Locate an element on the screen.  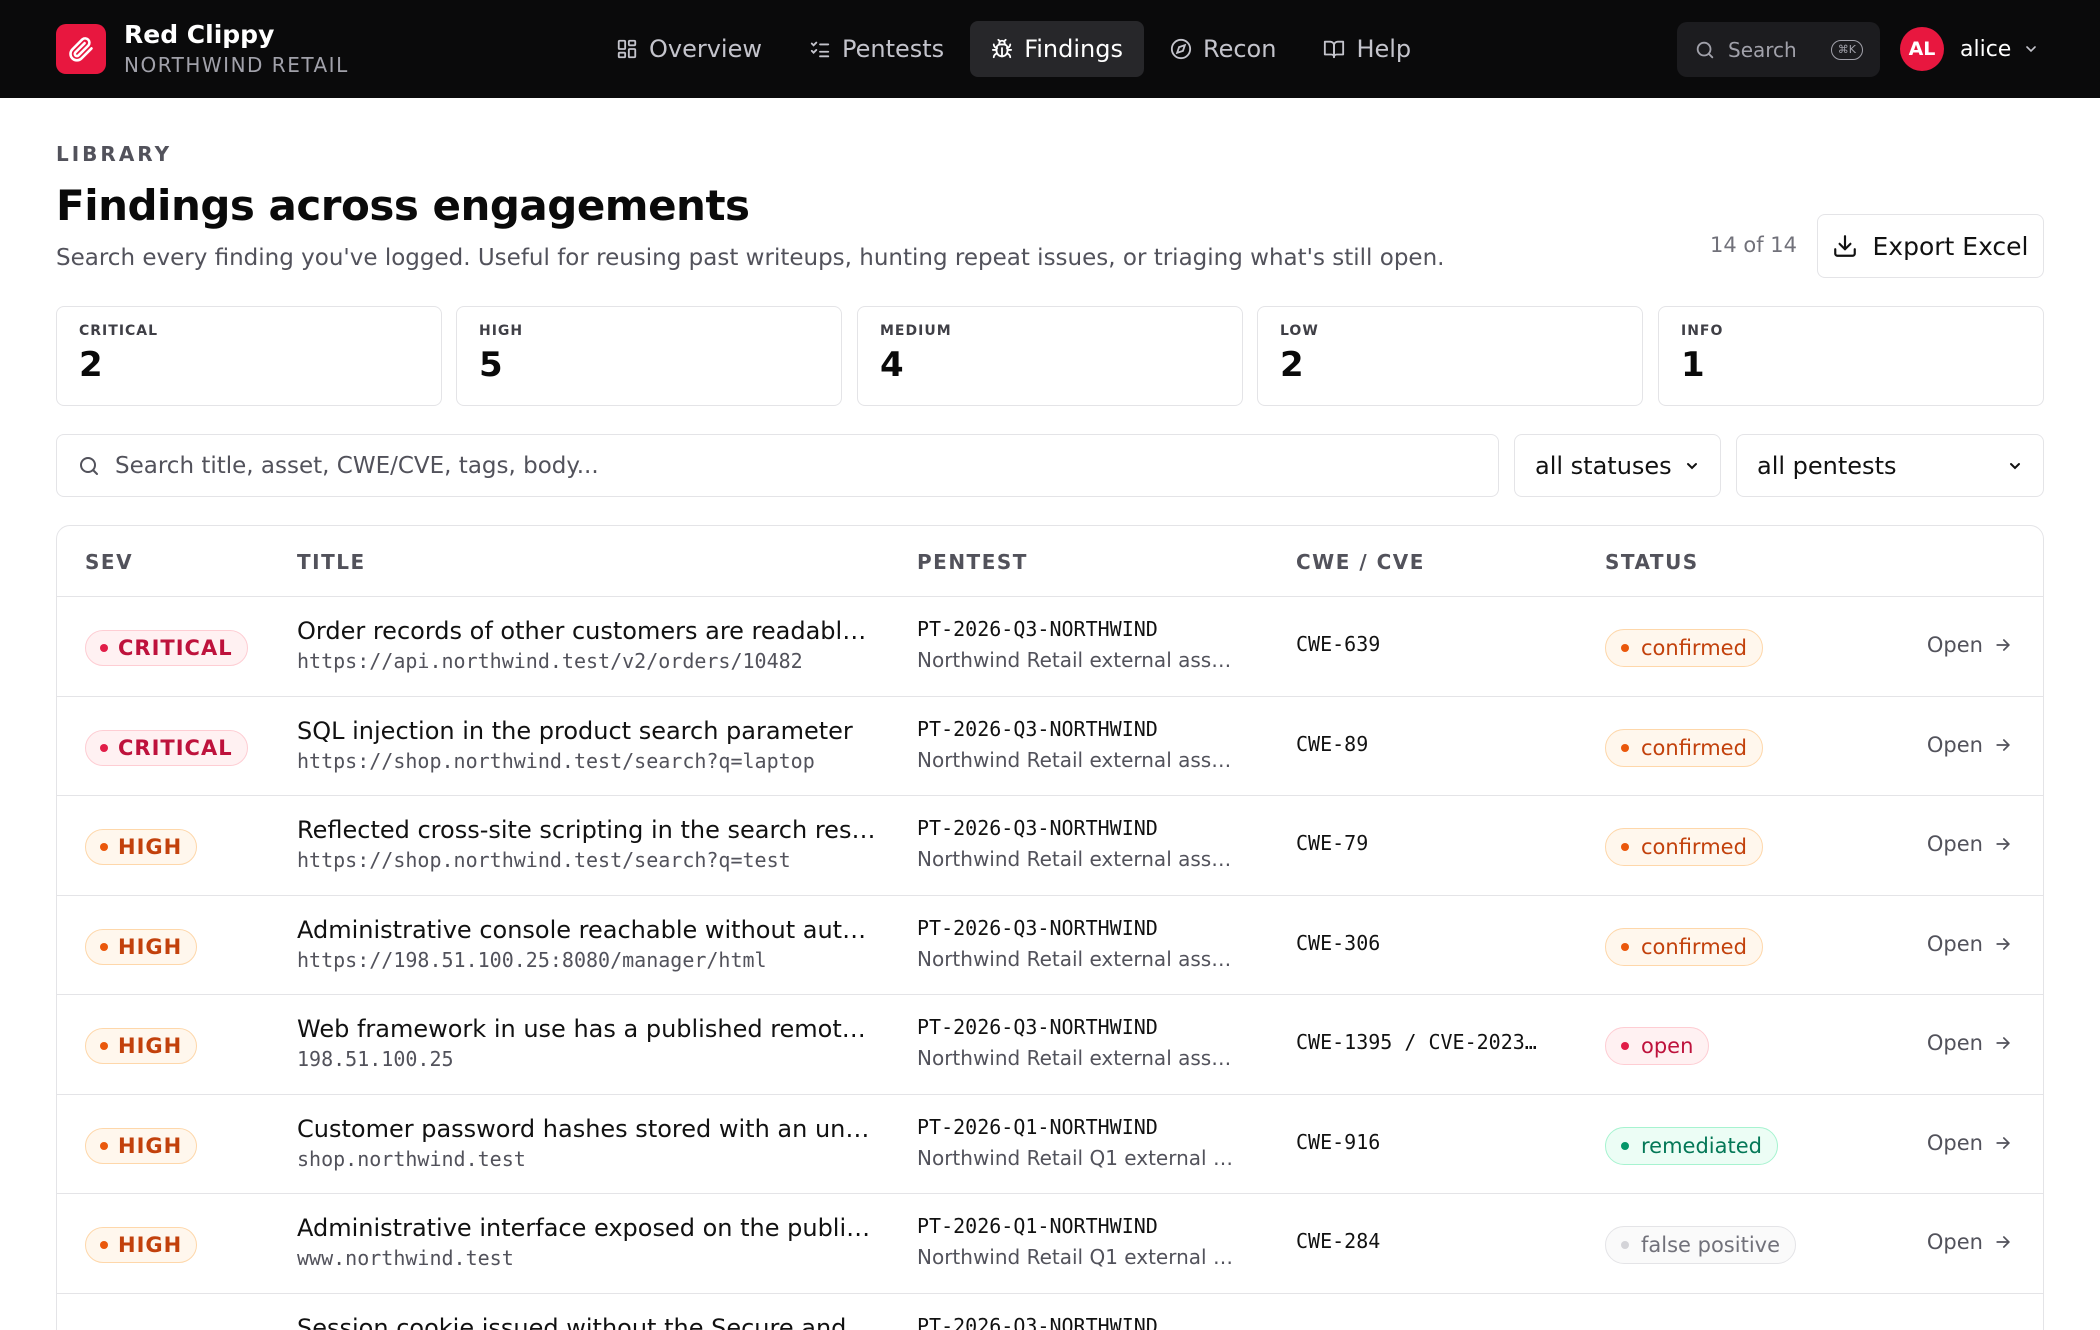
nav-findings: Findings is located at coordinates (1057, 49).